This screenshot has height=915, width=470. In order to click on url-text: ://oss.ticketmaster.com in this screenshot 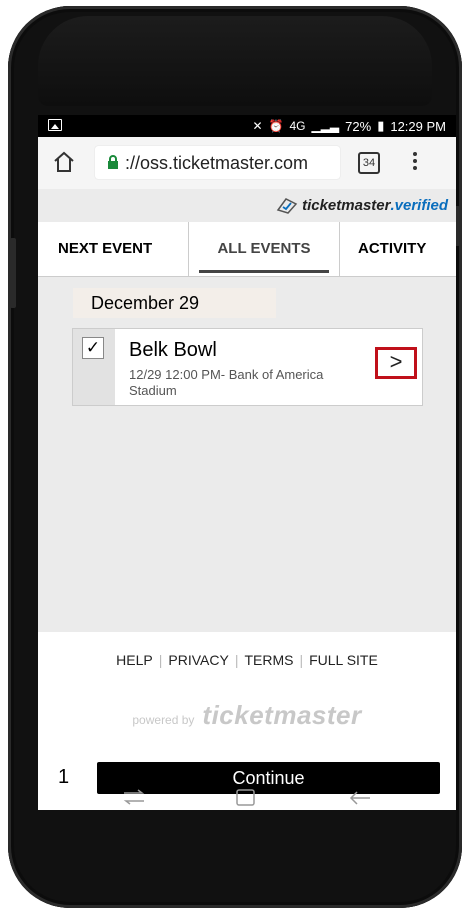, I will do `click(217, 163)`.